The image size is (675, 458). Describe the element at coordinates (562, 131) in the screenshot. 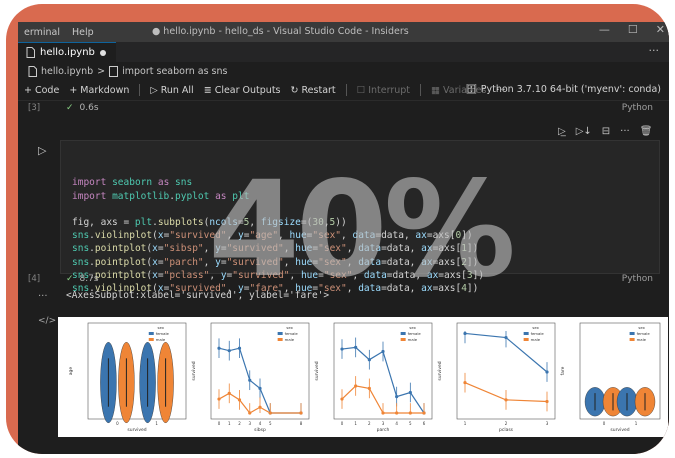

I see `run-by-line-icon: ▷̲` at that location.